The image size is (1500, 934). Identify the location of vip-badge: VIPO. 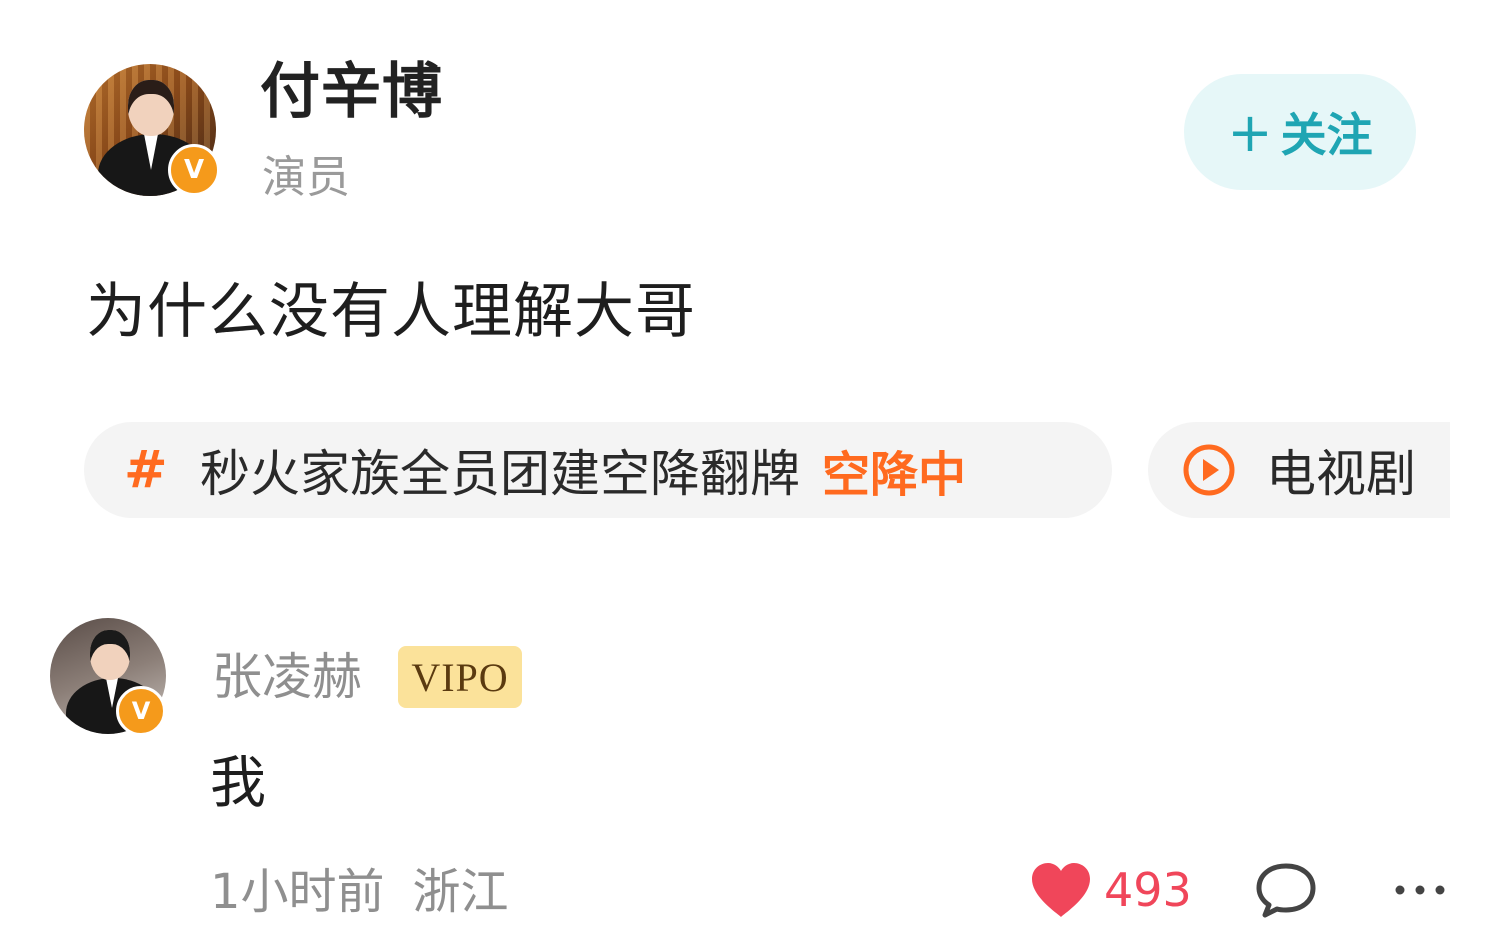
(460, 677).